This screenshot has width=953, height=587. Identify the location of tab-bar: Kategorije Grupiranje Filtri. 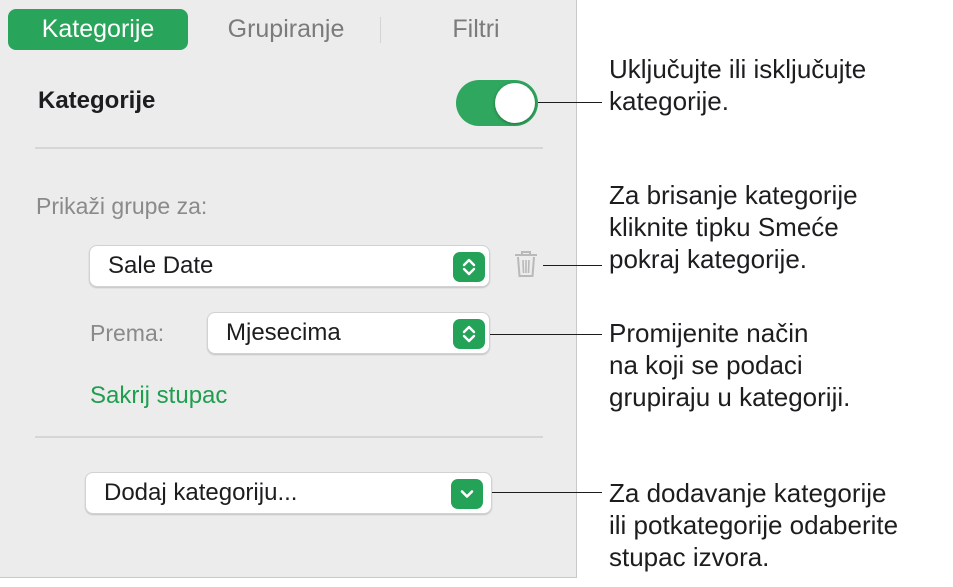
(289, 30).